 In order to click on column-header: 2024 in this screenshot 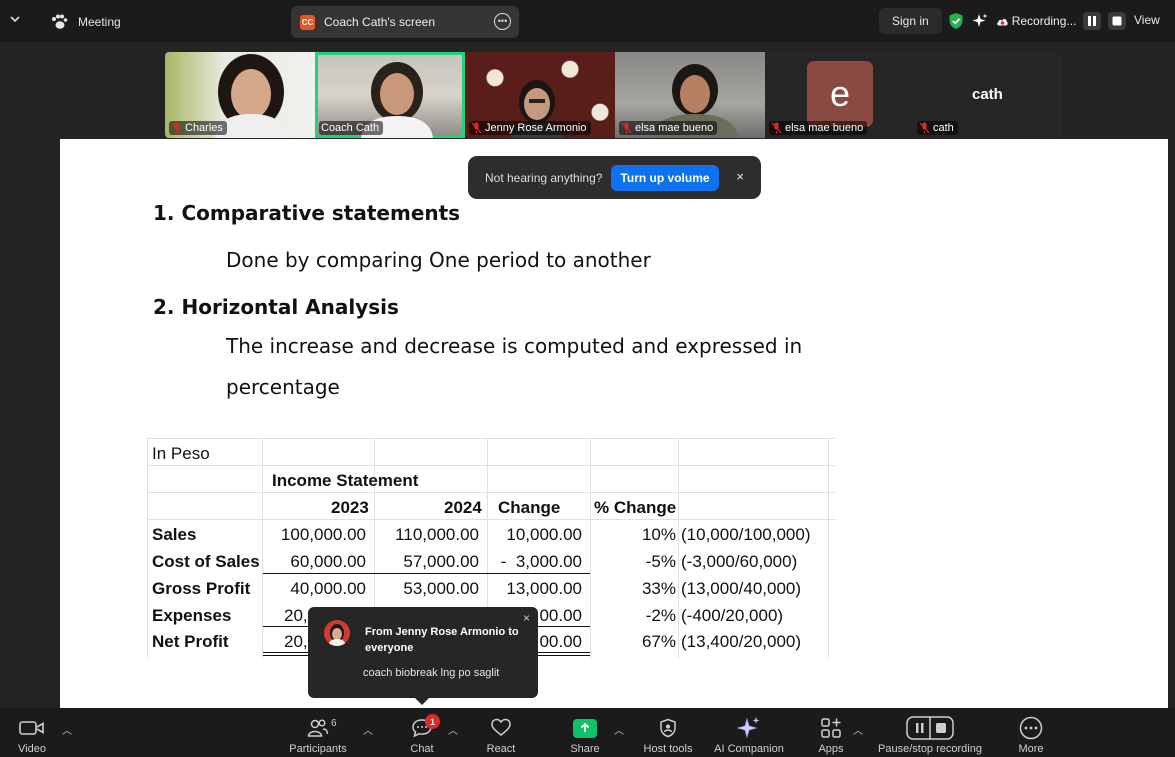, I will do `click(463, 507)`.